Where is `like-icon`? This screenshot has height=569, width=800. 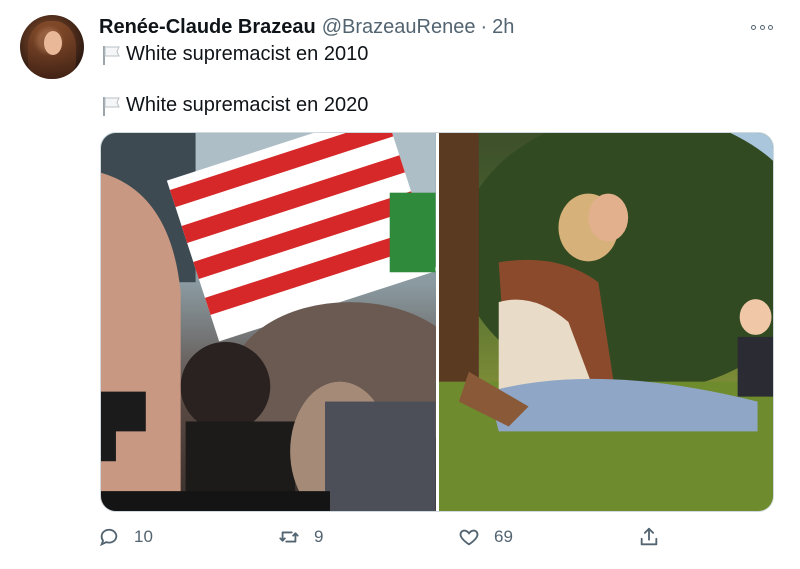 like-icon is located at coordinates (469, 537).